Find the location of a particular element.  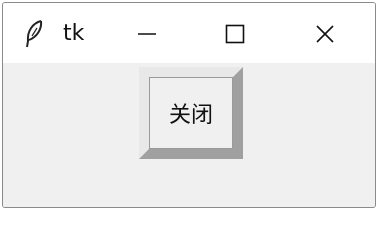

maximize-button is located at coordinates (235, 34).